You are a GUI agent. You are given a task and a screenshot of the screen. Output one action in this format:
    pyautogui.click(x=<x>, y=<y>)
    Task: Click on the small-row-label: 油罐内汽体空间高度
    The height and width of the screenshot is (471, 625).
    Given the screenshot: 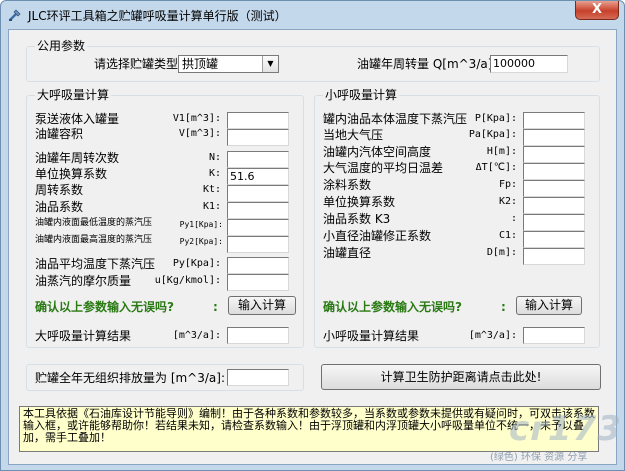 What is the action you would take?
    pyautogui.click(x=377, y=152)
    